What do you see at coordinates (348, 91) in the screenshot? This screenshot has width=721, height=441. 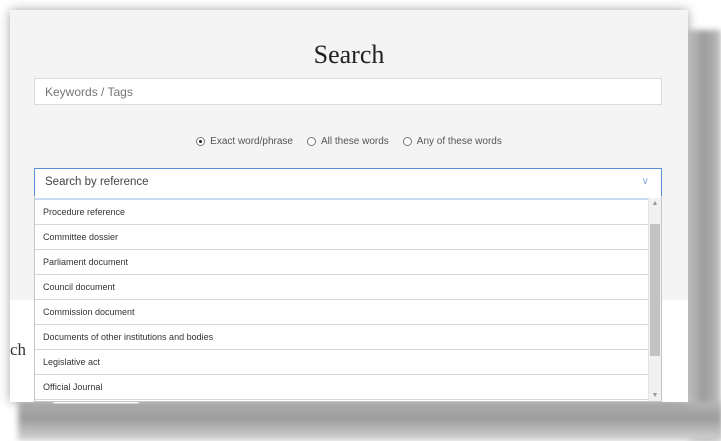 I see `keywords-input` at bounding box center [348, 91].